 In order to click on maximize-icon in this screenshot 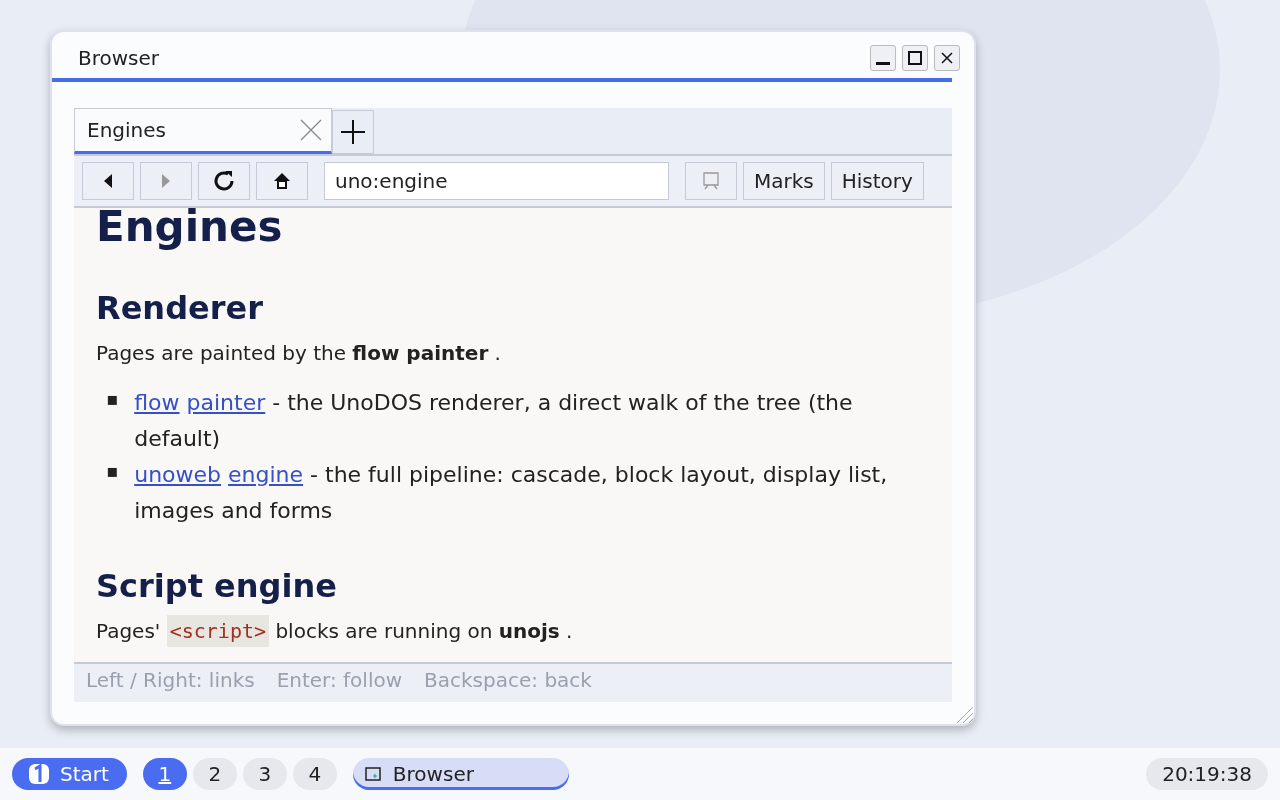, I will do `click(915, 58)`.